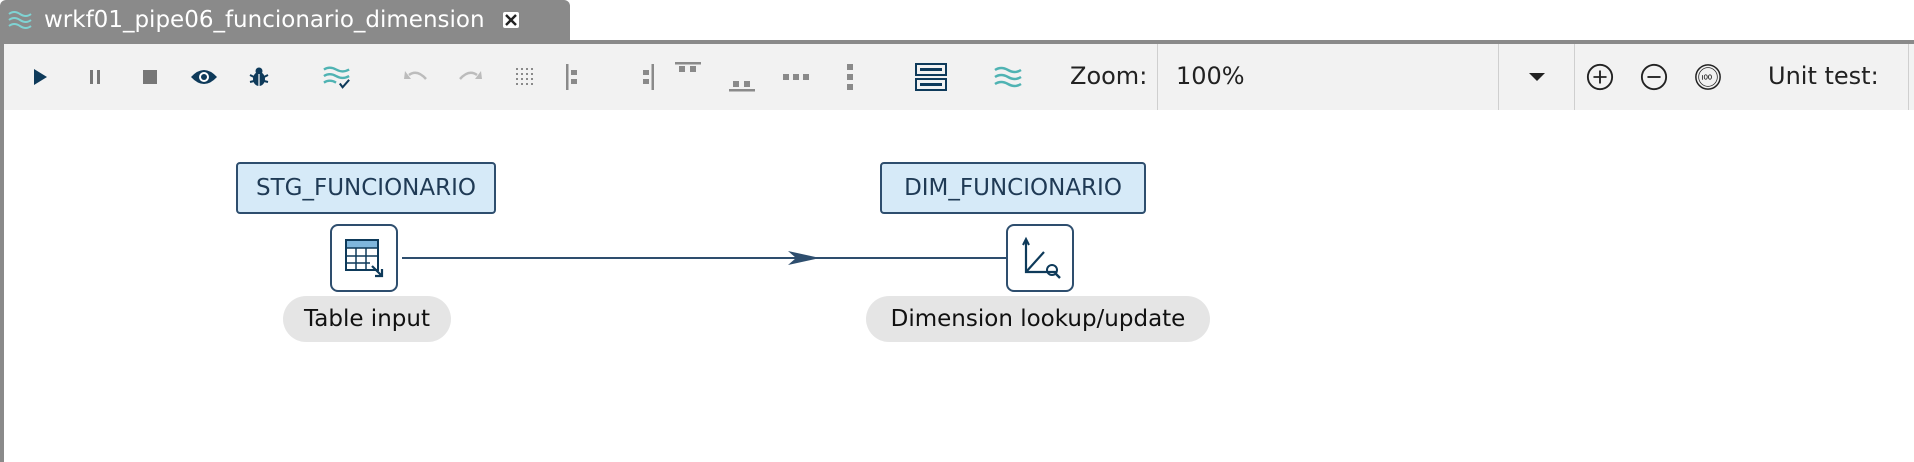  Describe the element at coordinates (1328, 77) in the screenshot. I see `zoom-input: 100%` at that location.